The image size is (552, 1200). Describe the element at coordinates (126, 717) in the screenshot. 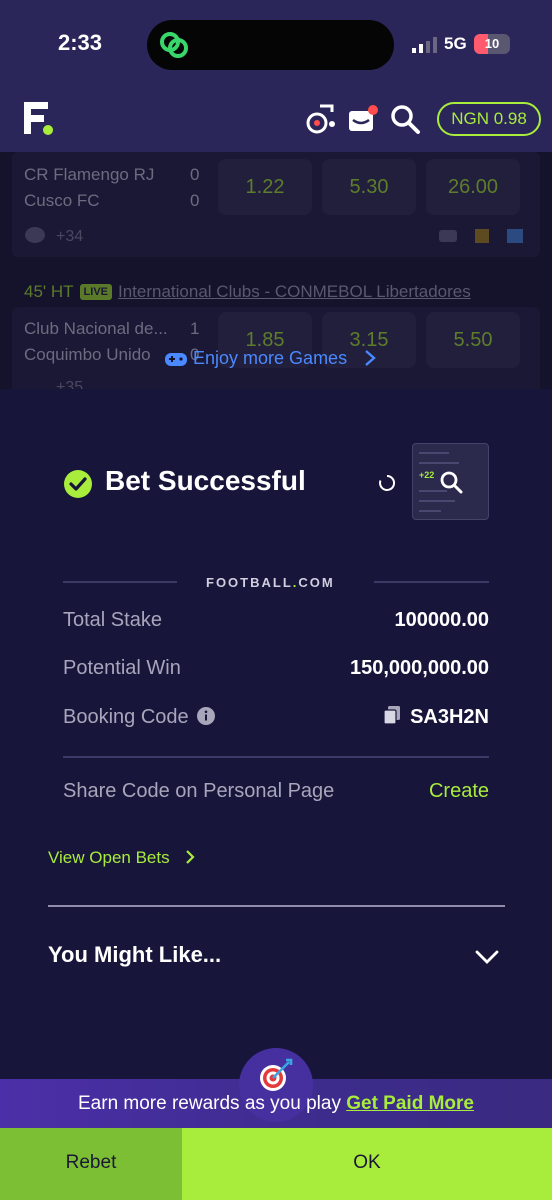

I see `booking-code-label: Booking Code` at that location.